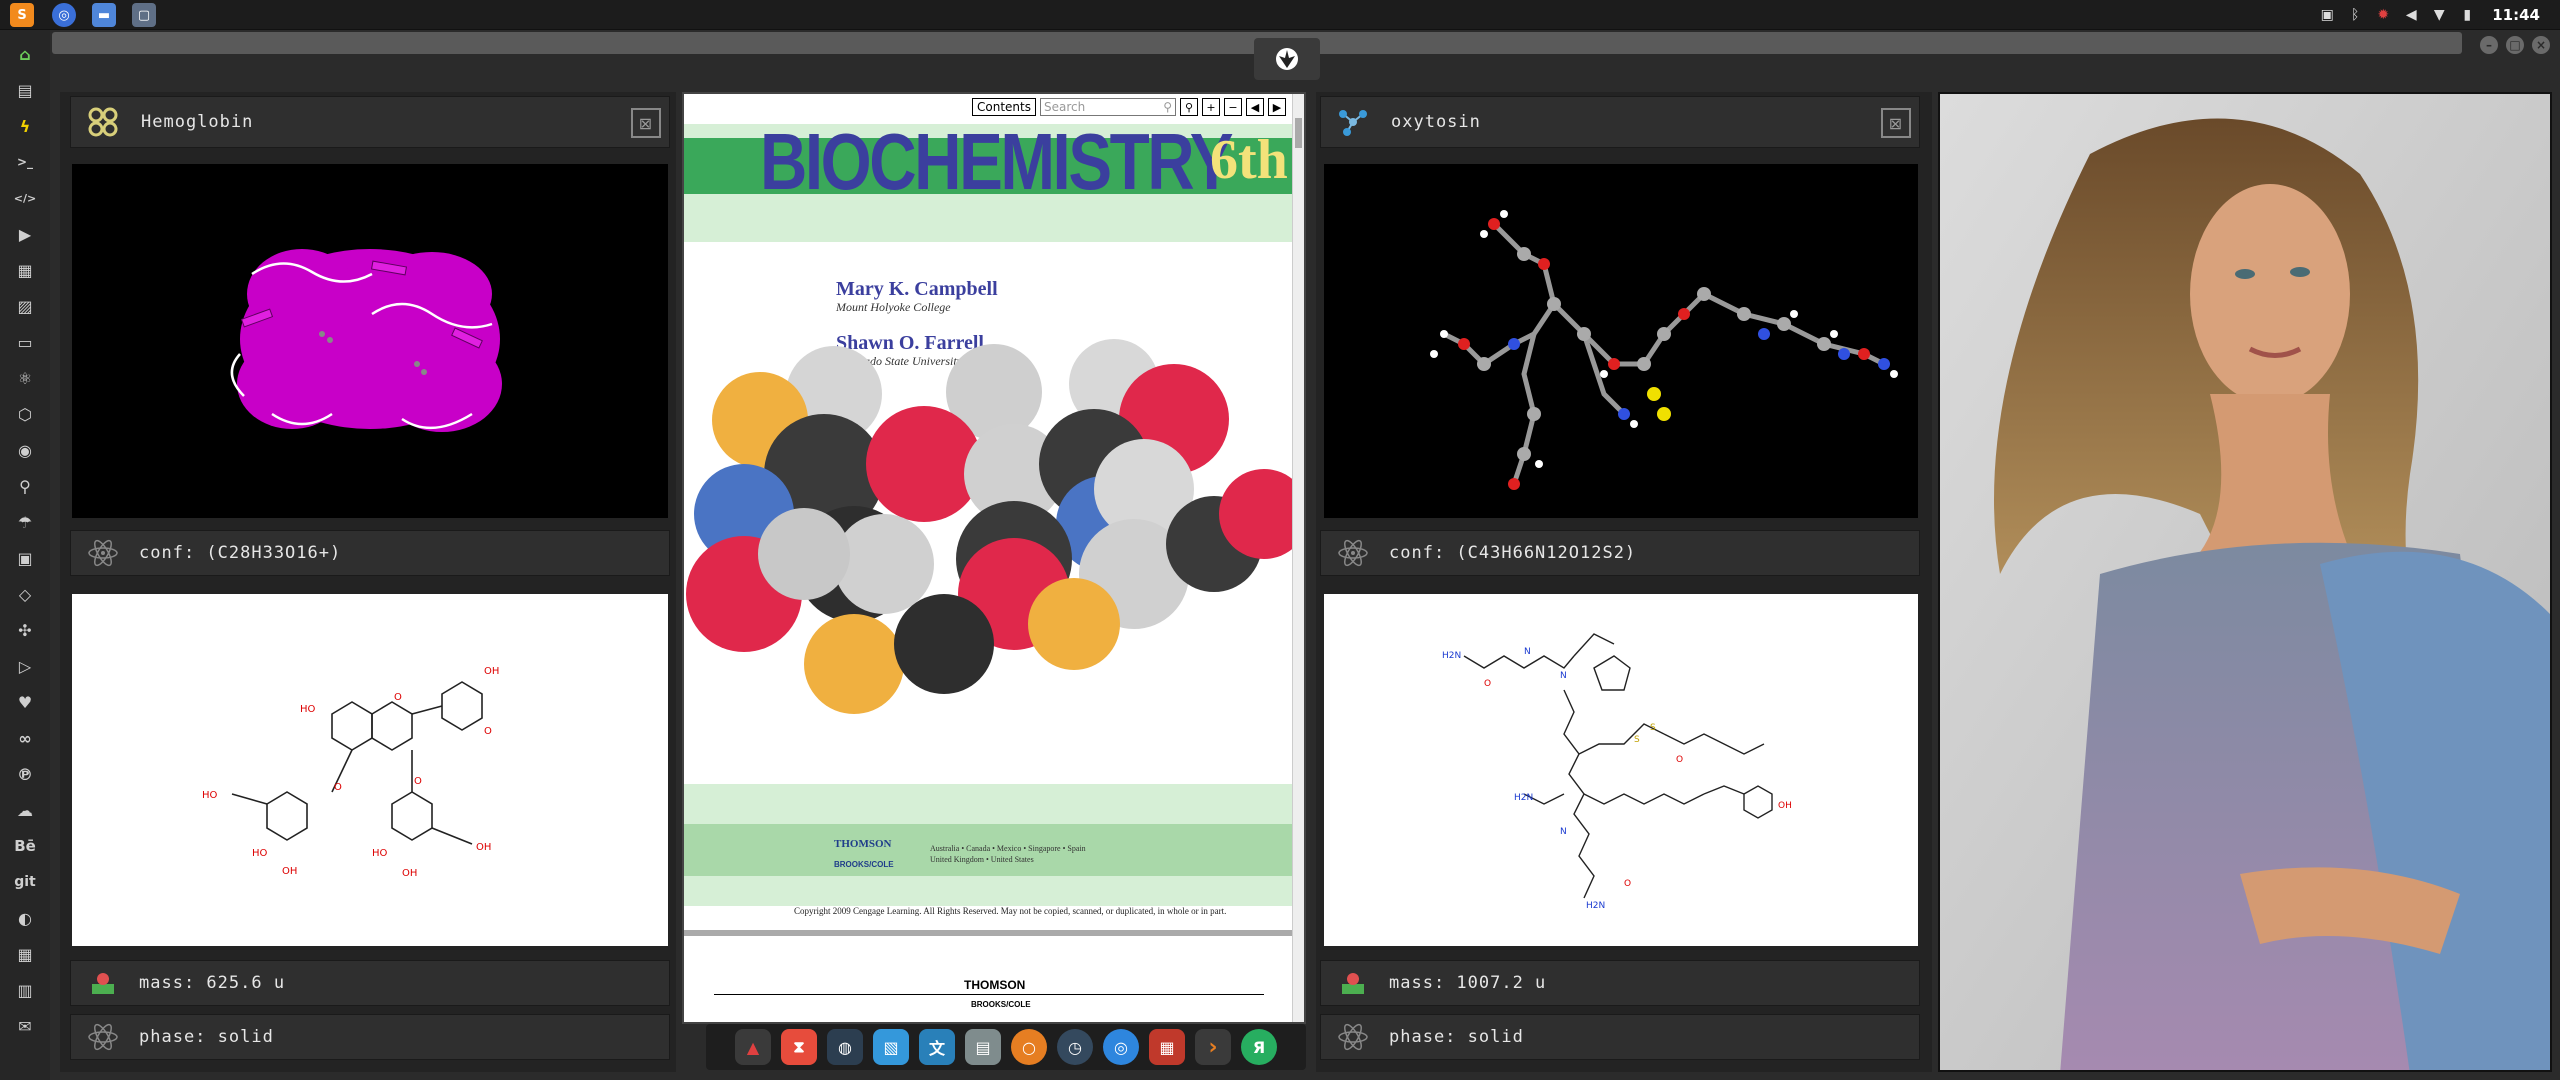  I want to click on picture-icon: ▣, so click(2327, 15).